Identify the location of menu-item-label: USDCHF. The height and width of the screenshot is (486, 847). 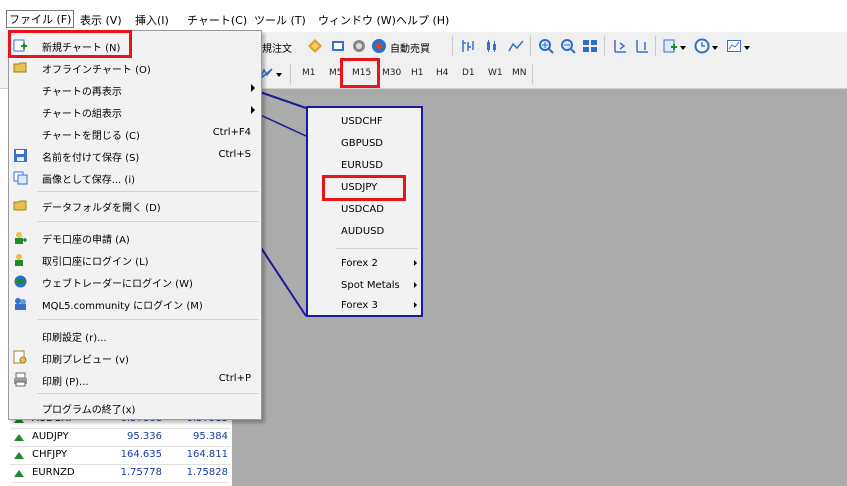
(362, 121).